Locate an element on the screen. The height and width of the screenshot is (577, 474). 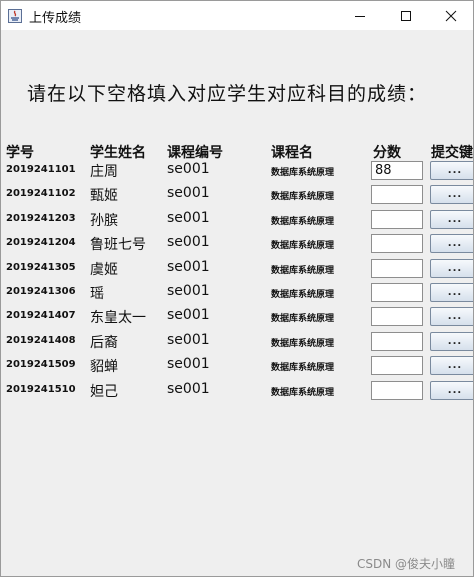
maximize-button is located at coordinates (406, 15).